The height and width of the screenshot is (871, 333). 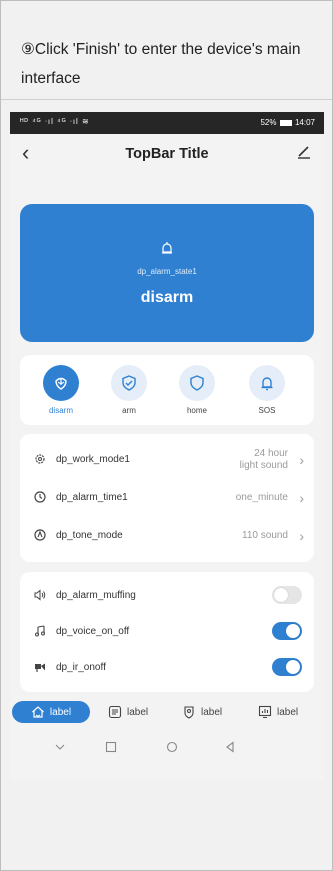 I want to click on setting-label: dp_tone_mode, so click(x=89, y=535).